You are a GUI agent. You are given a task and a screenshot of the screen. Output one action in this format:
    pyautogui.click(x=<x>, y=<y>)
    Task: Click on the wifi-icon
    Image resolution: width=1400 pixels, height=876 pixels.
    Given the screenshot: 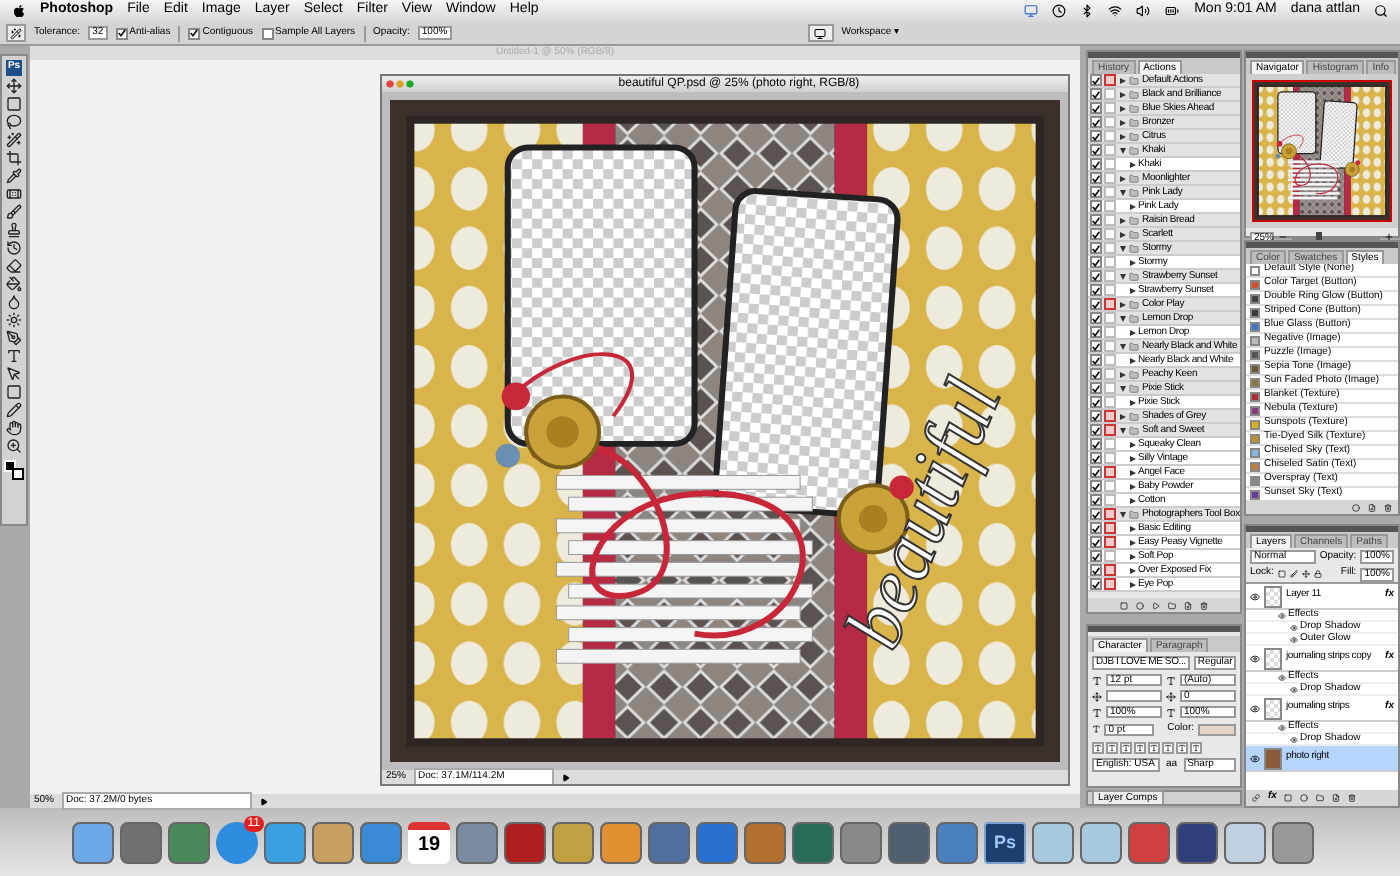 What is the action you would take?
    pyautogui.click(x=1115, y=11)
    